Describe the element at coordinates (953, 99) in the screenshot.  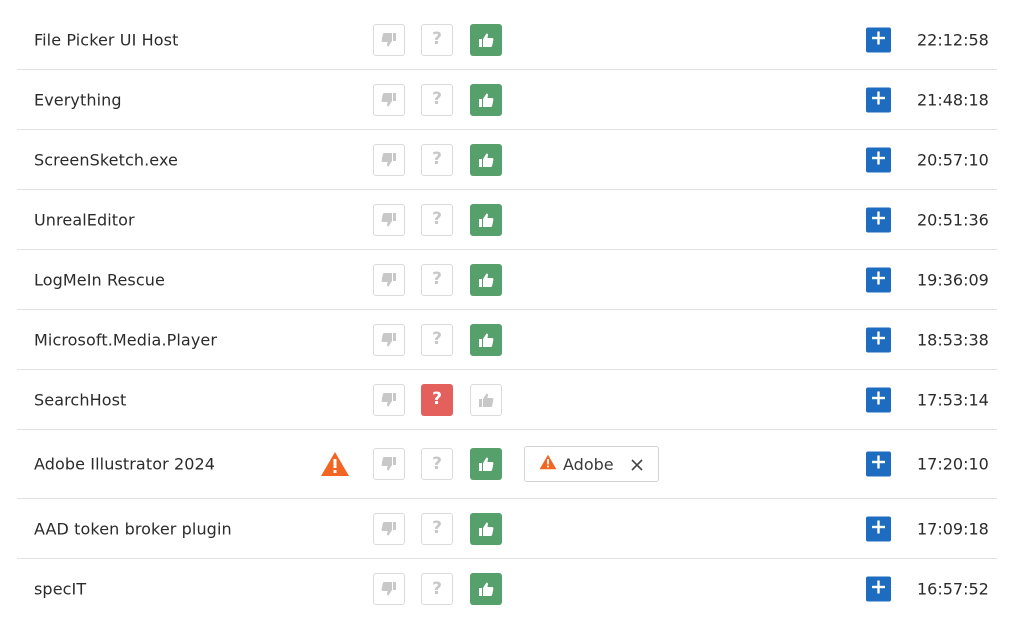
I see `timestamp: 21:48:18` at that location.